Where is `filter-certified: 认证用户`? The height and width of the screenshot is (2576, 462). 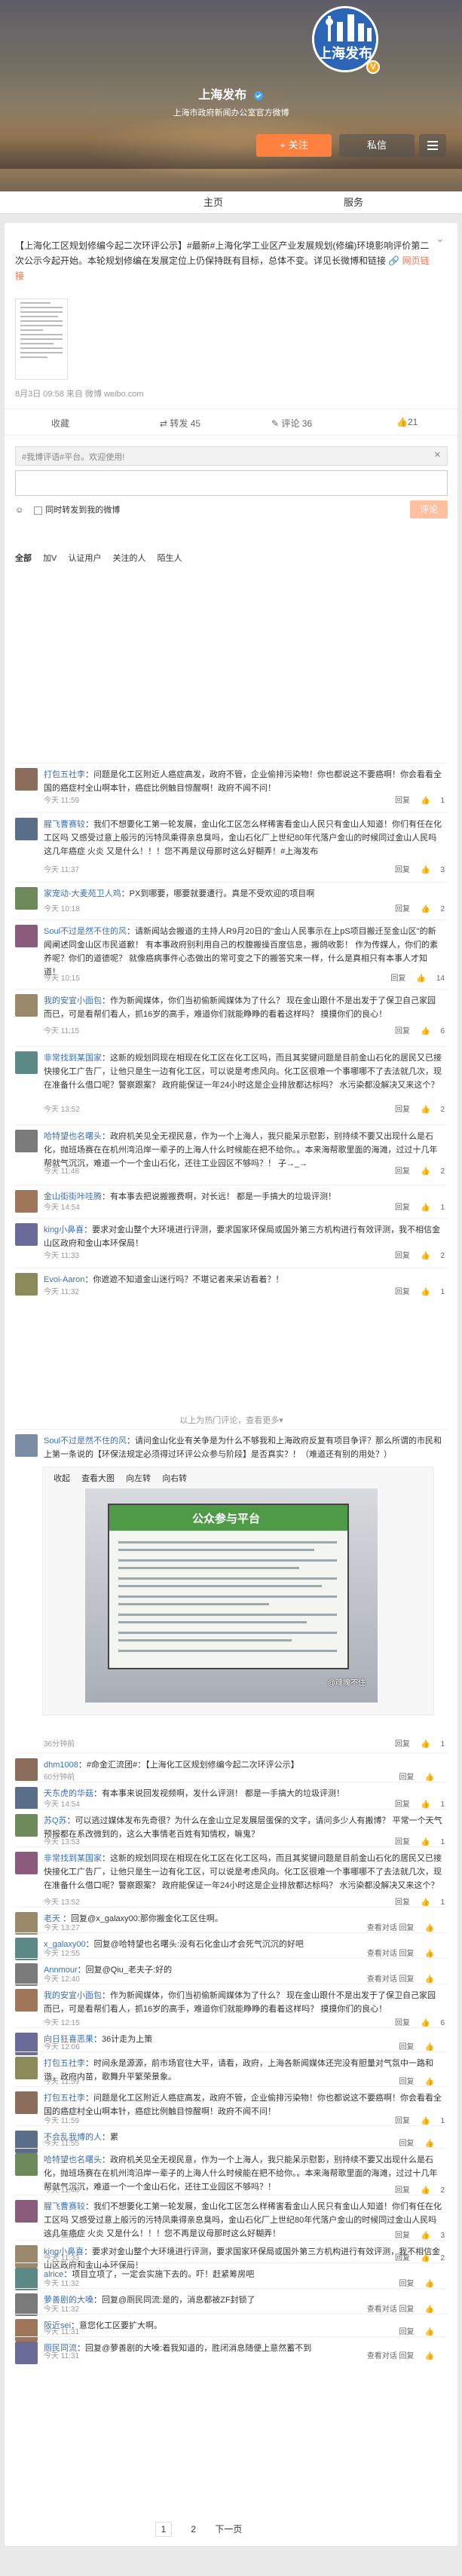
filter-certified: 认证用户 is located at coordinates (84, 558).